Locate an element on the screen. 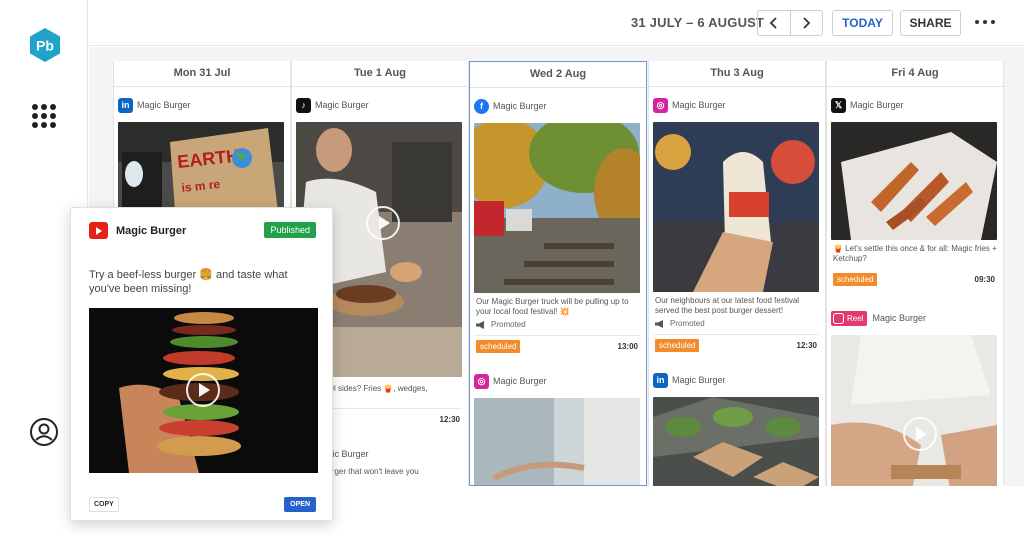  tiktok-icon: ♪ is located at coordinates (303, 105).